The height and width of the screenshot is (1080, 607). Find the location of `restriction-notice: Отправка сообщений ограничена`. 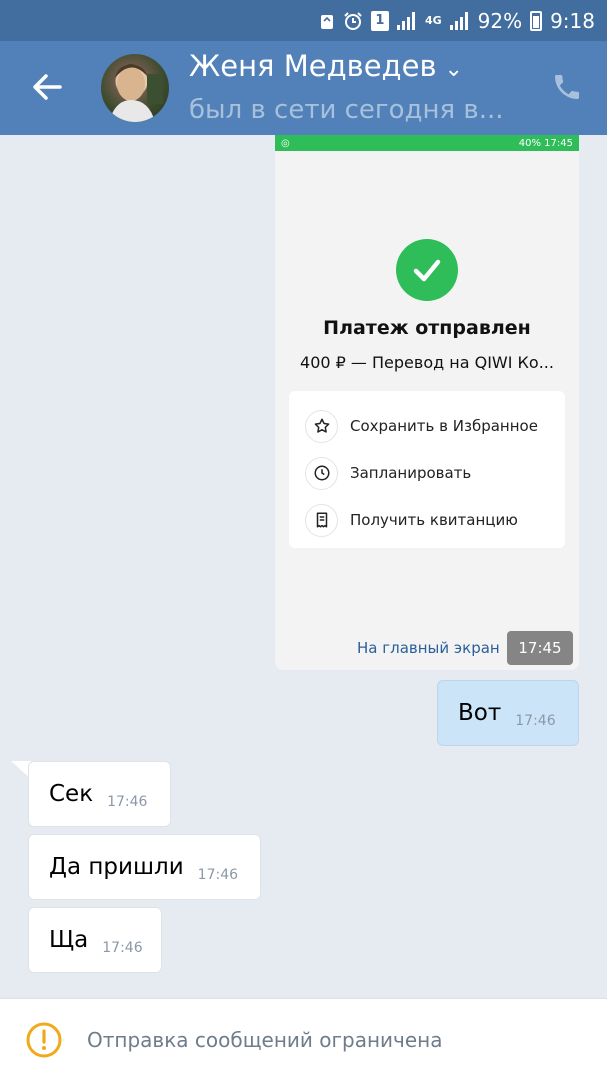

restriction-notice: Отправка сообщений ограничена is located at coordinates (265, 1040).